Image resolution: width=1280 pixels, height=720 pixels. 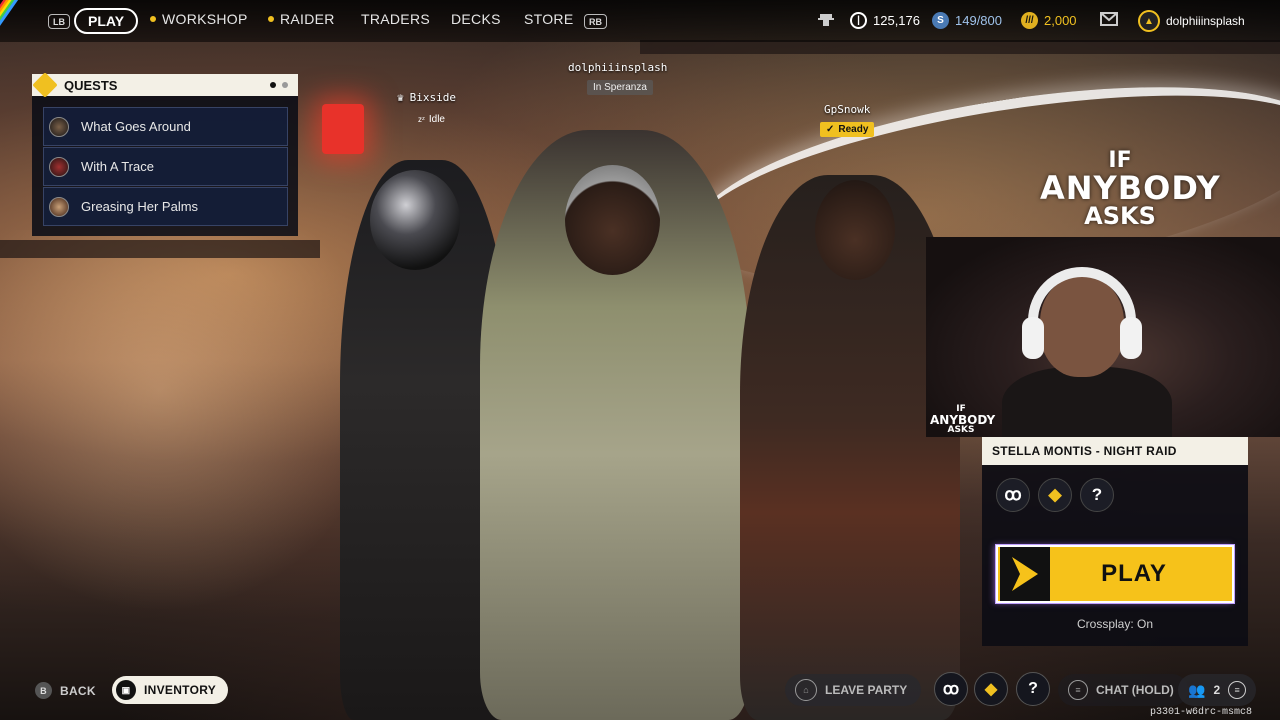 What do you see at coordinates (853, 129) in the screenshot?
I see `player-status: Ready` at bounding box center [853, 129].